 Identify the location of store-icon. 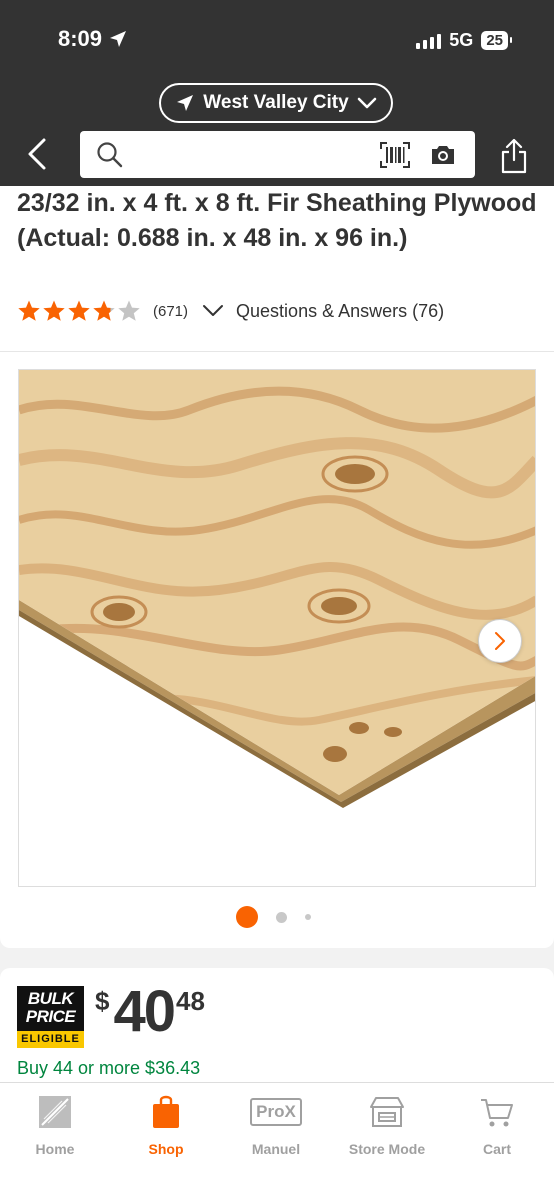
(387, 1112).